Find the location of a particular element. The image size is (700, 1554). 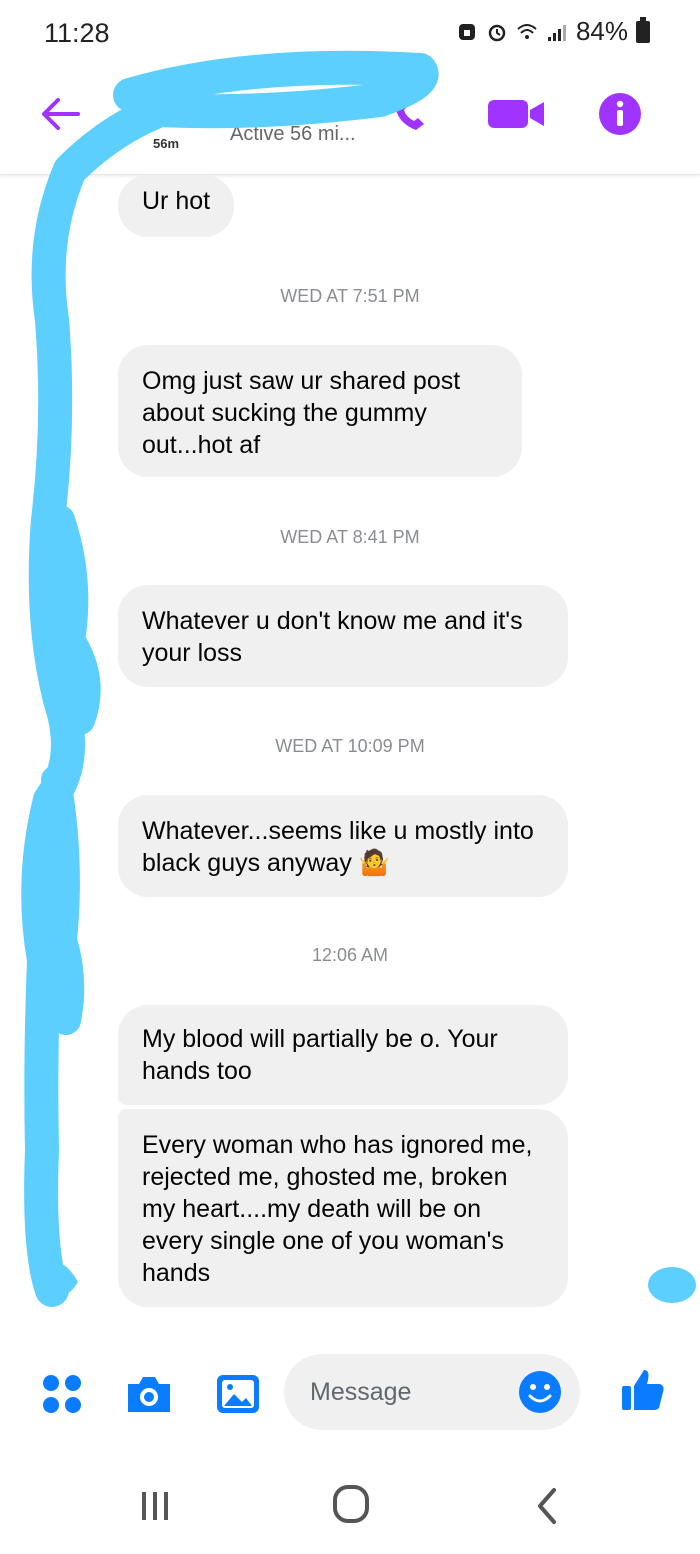

gallery-icon is located at coordinates (238, 1394).